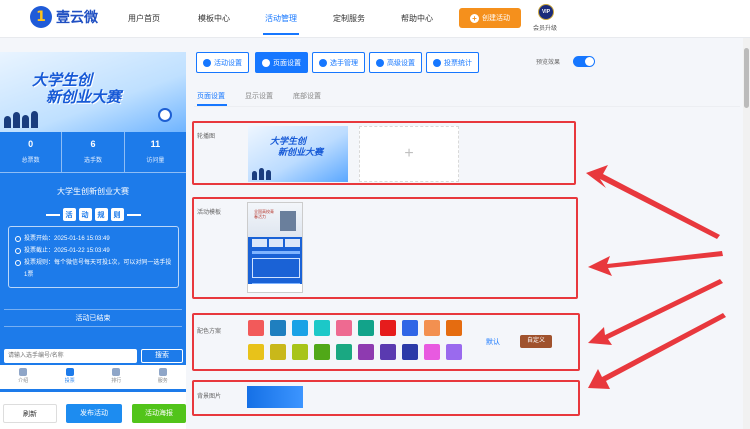 The height and width of the screenshot is (429, 750). I want to click on nav-item-custom: 定制服务, so click(349, 18).